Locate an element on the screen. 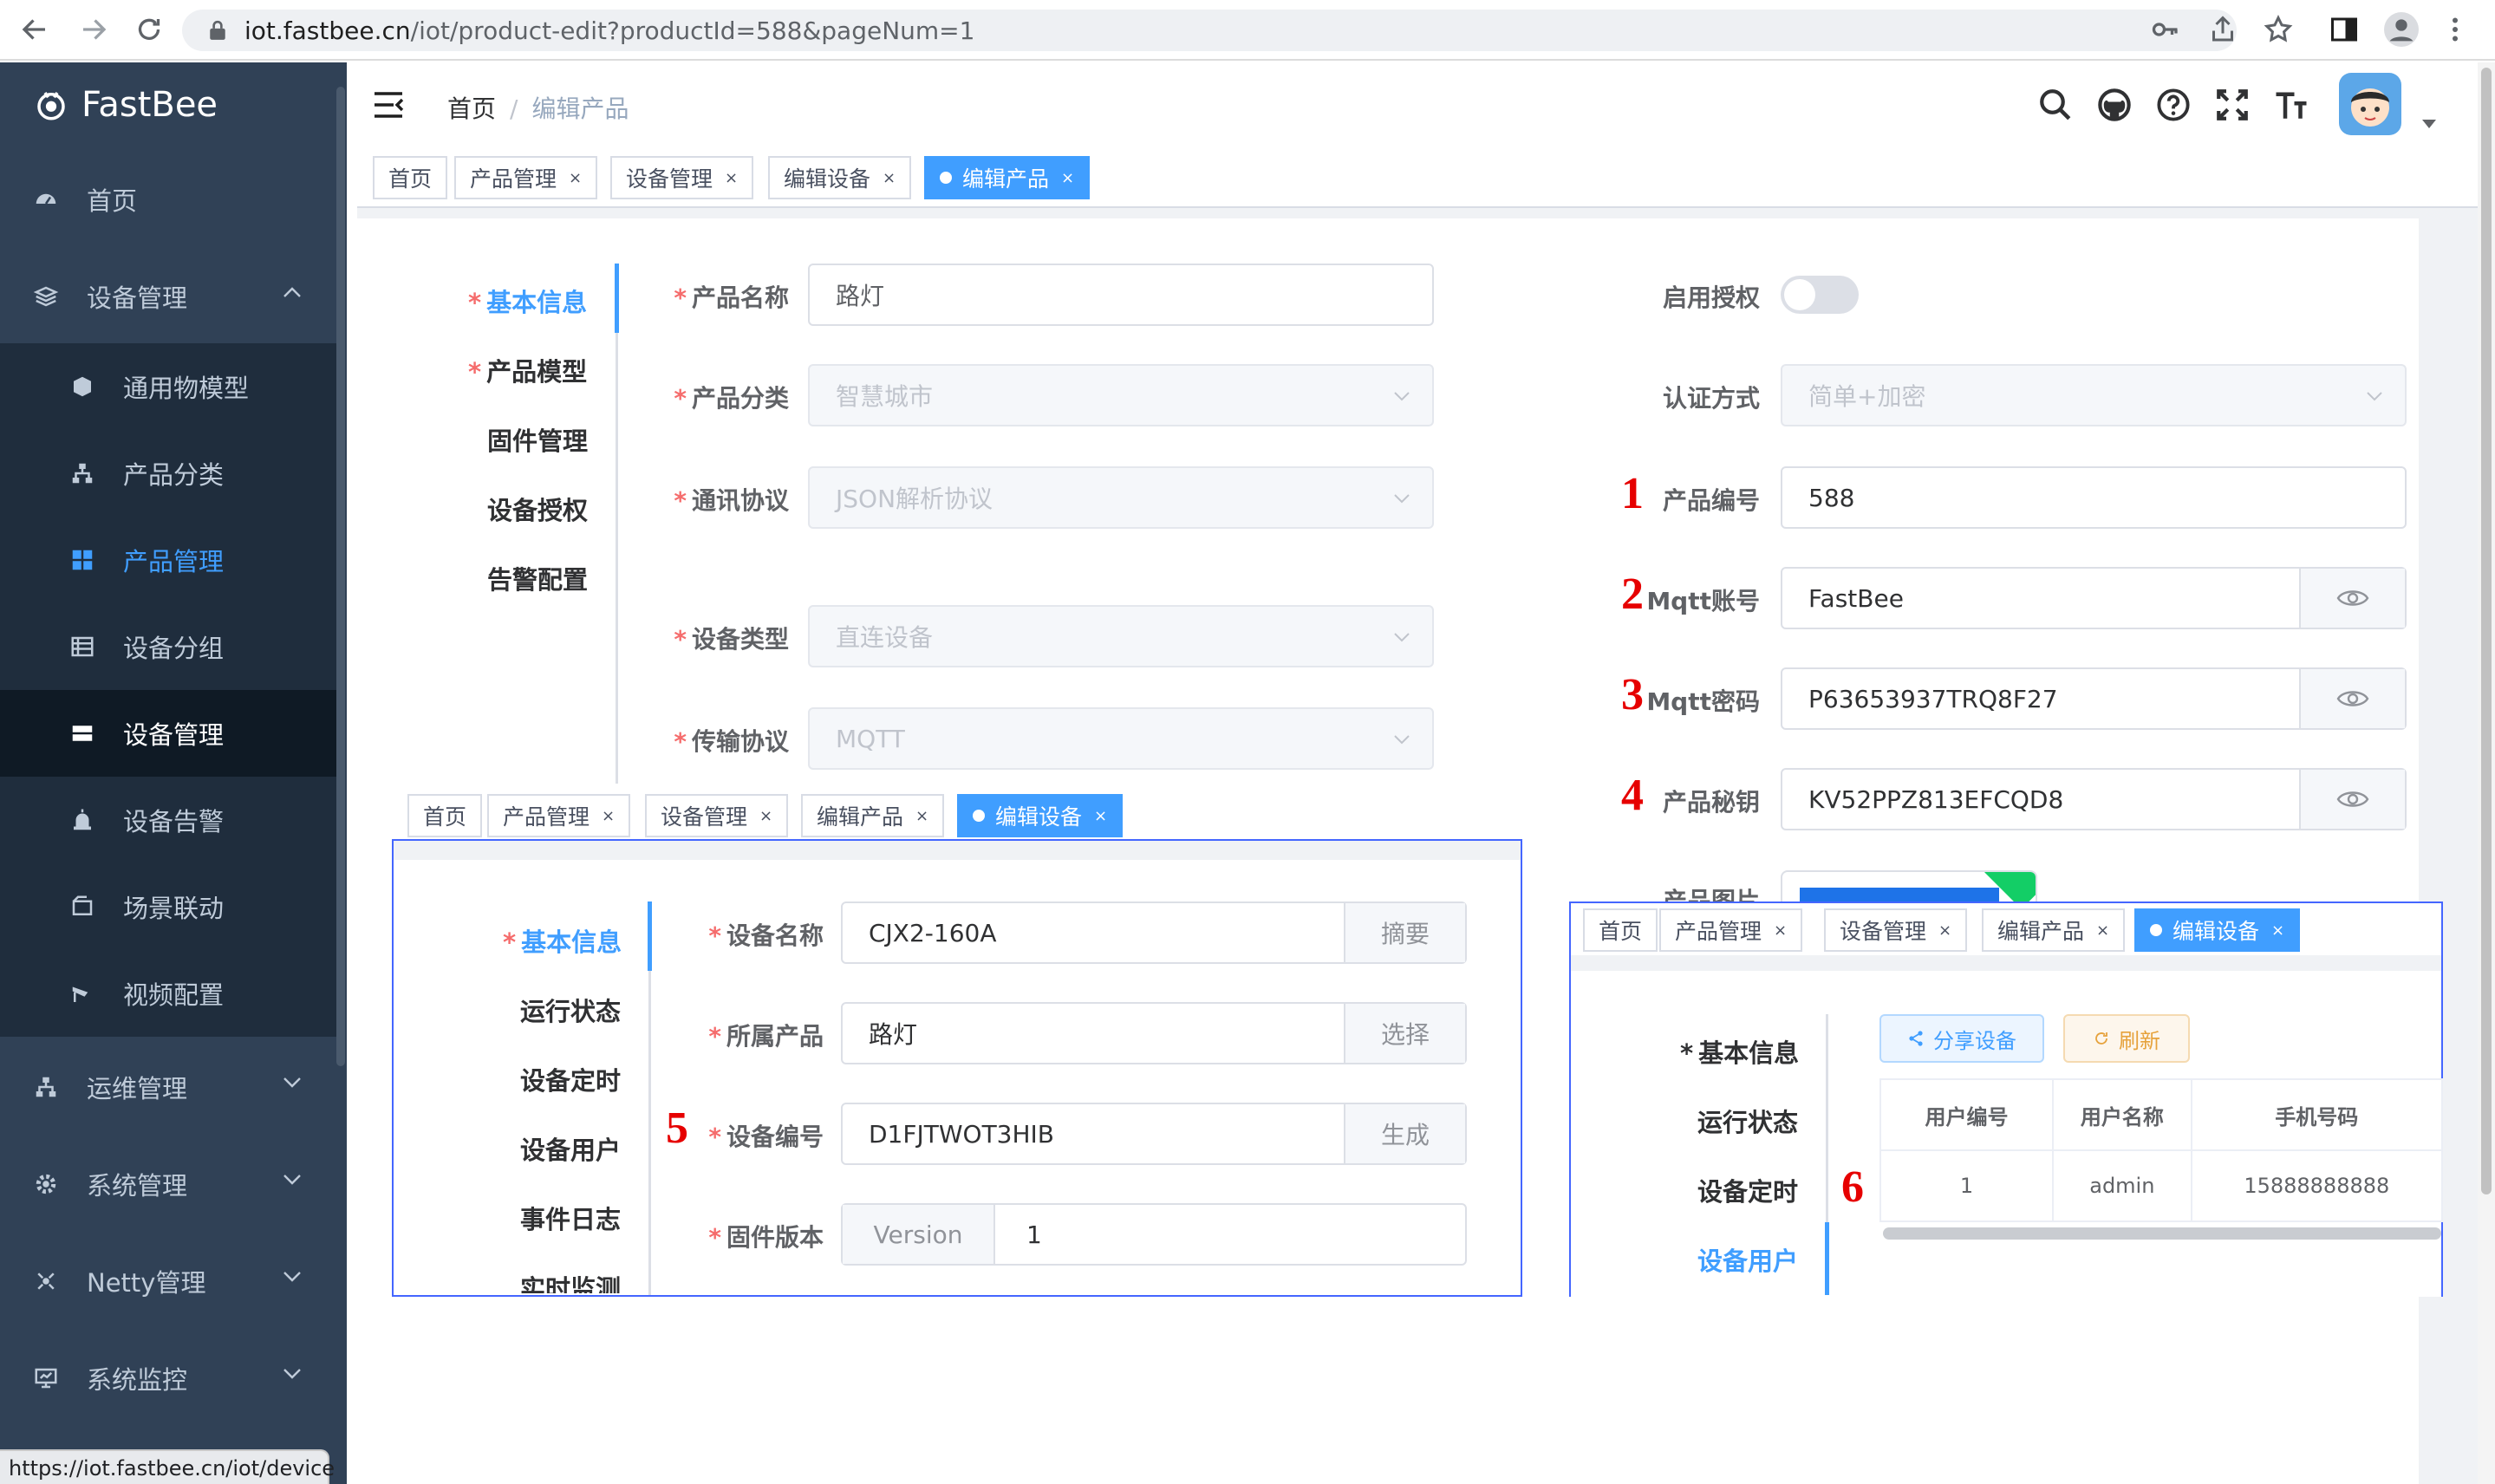  product-id-input: 588 is located at coordinates (2094, 497).